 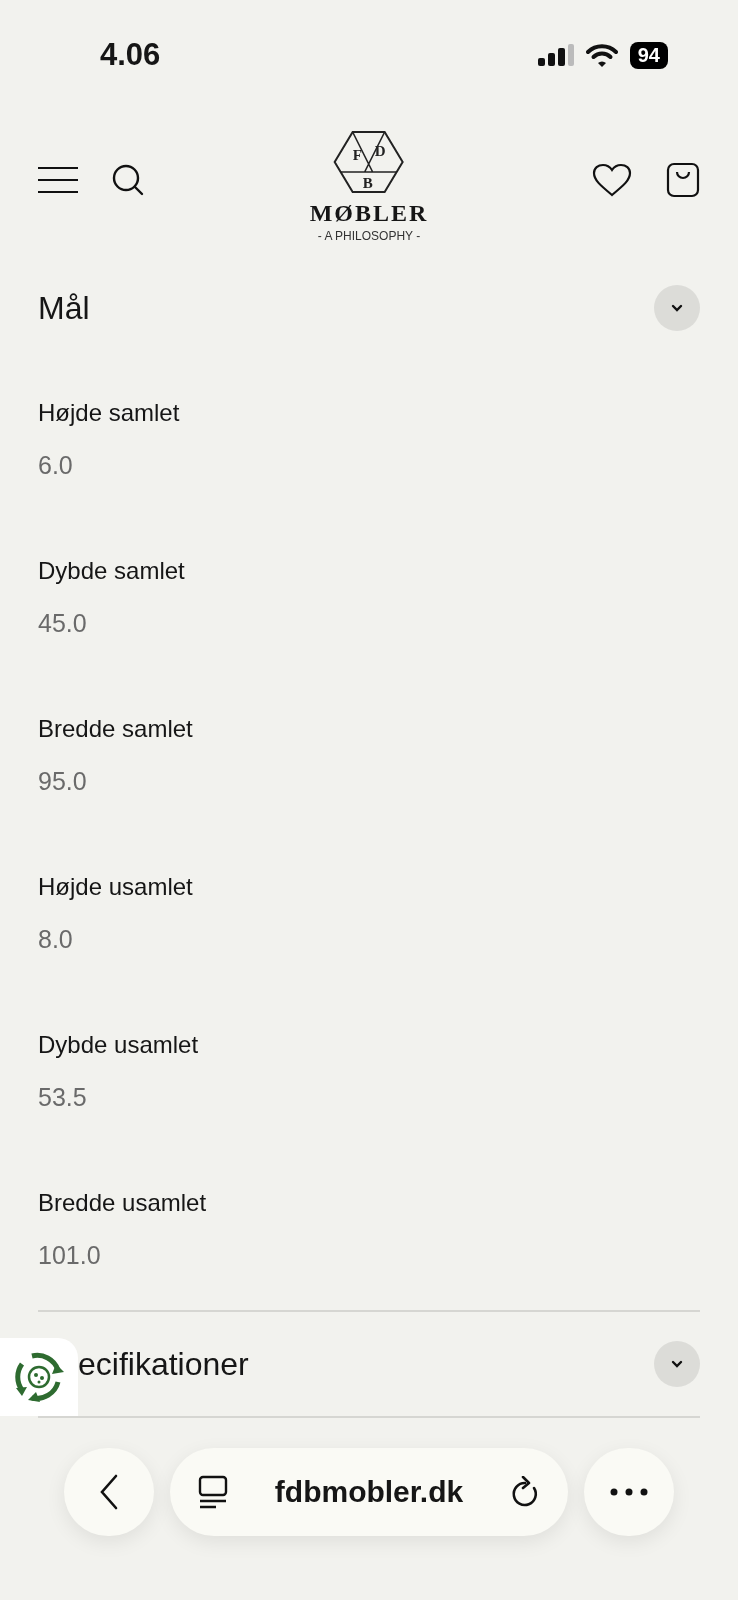 What do you see at coordinates (122, 1203) in the screenshot?
I see `spec-label: Bredde usamlet` at bounding box center [122, 1203].